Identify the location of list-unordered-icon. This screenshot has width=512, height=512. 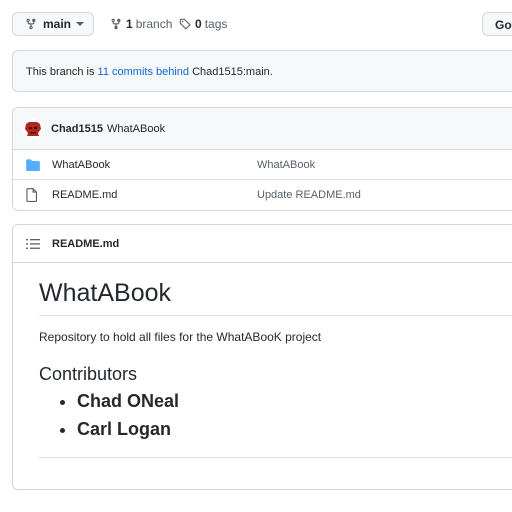
(33, 244).